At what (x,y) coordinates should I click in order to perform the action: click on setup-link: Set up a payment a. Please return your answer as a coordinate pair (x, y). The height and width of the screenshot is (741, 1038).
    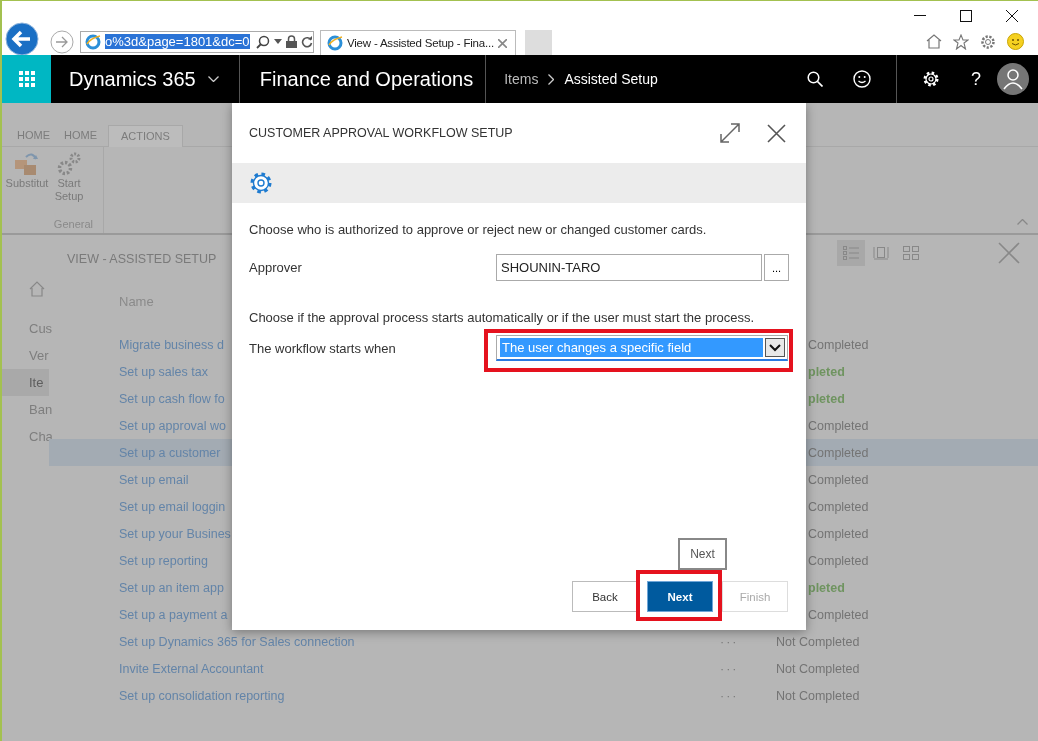
    Looking at the image, I should click on (173, 614).